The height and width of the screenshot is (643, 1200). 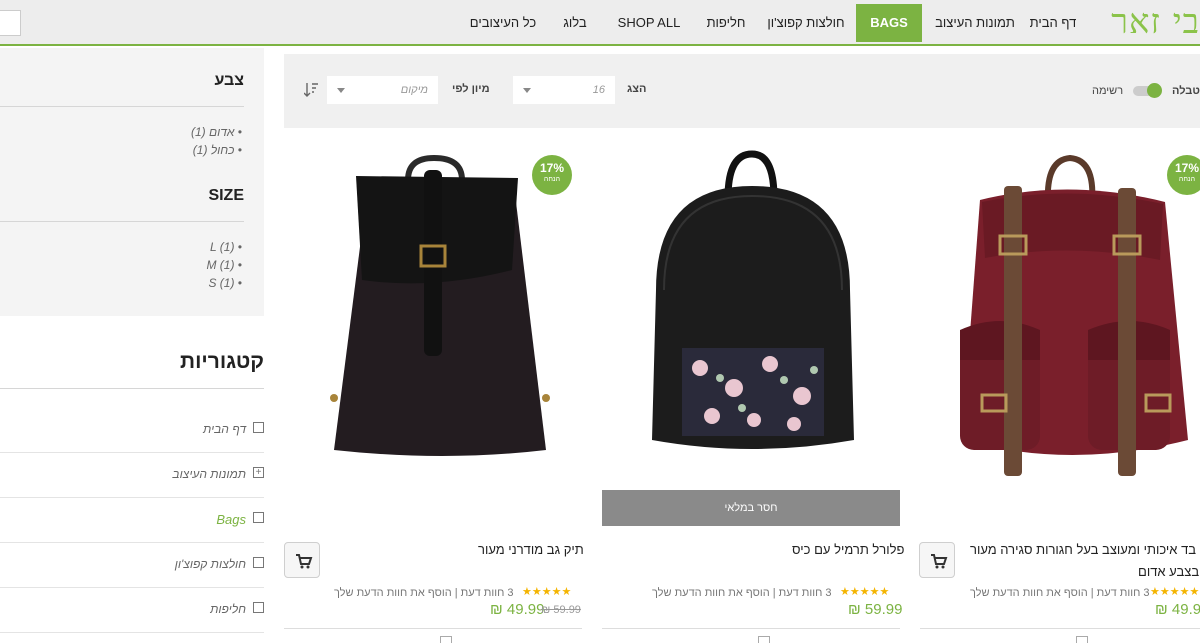 I want to click on category-item-home: דף הבית, so click(x=132, y=430).